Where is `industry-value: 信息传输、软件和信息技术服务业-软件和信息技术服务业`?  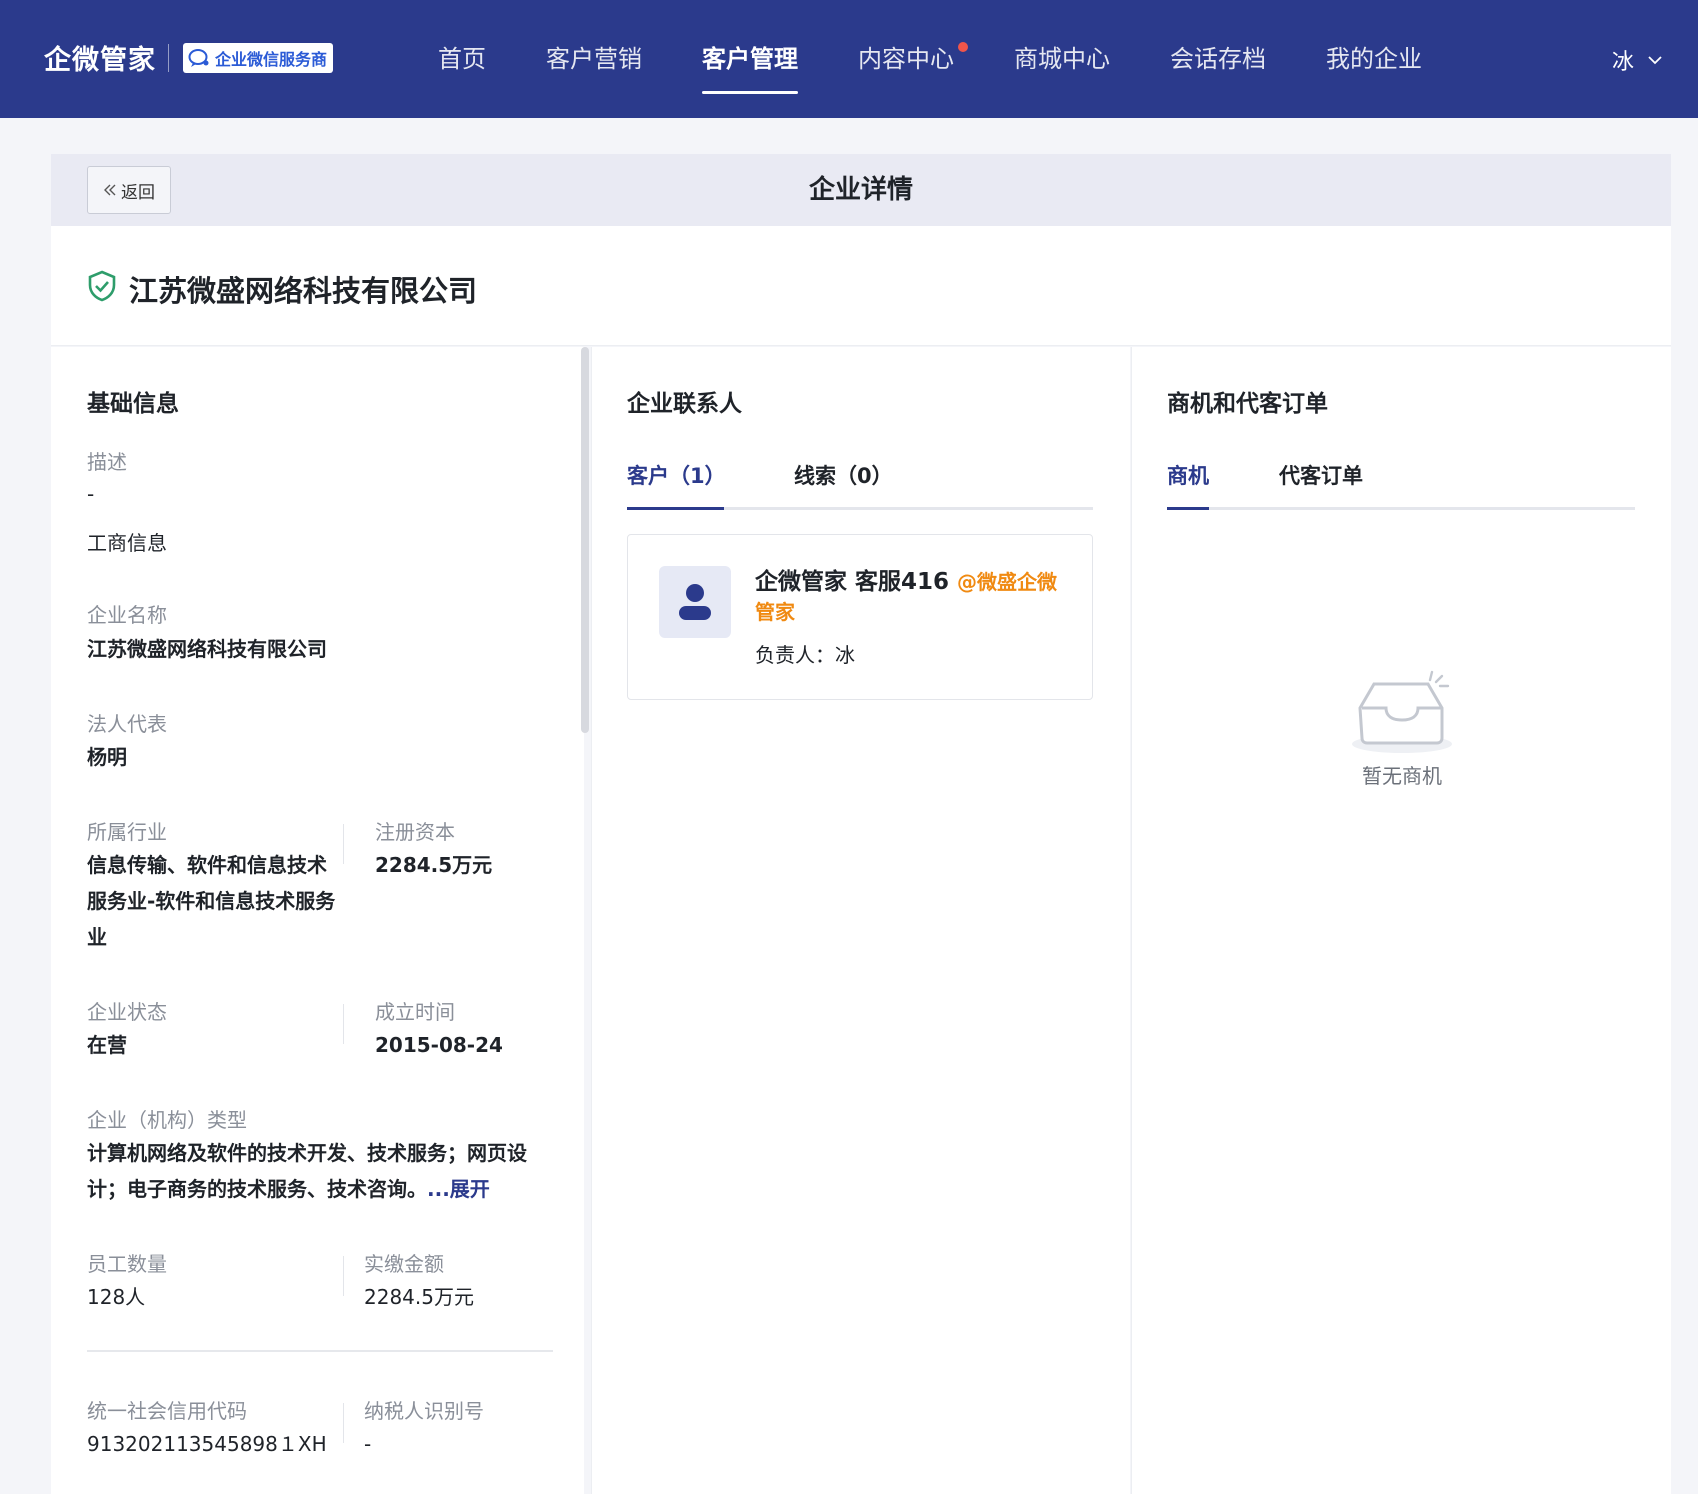
industry-value: 信息传输、软件和信息技术服务业-软件和信息技术服务业 is located at coordinates (211, 901).